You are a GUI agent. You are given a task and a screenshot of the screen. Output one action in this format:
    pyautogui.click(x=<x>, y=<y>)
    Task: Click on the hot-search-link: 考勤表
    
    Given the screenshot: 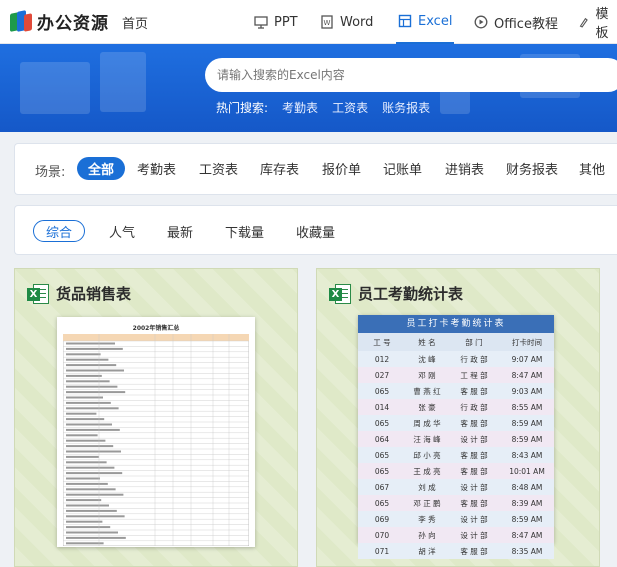 What is the action you would take?
    pyautogui.click(x=300, y=107)
    